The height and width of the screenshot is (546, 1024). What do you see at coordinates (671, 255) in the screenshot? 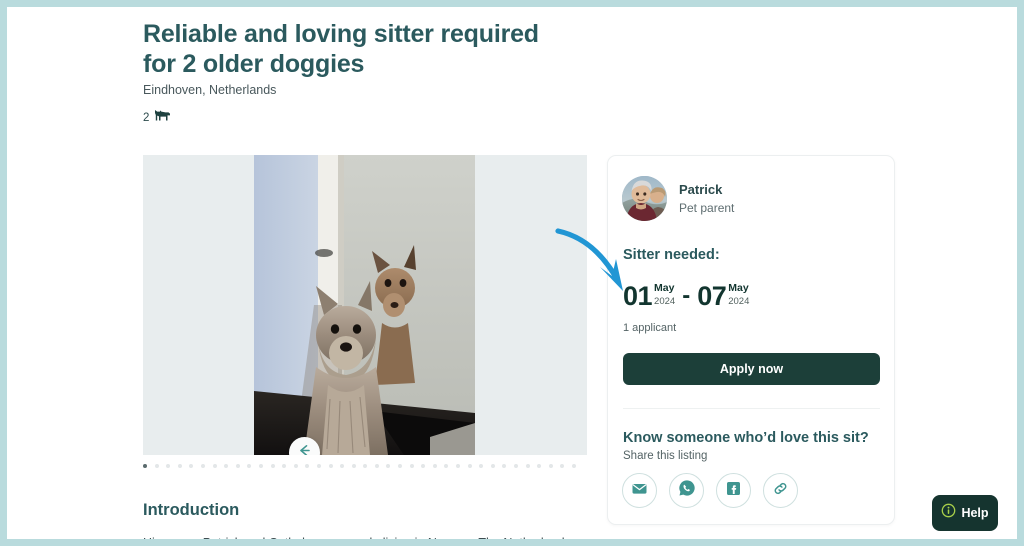
I see `sitter-needed-label: Sitter needed:` at bounding box center [671, 255].